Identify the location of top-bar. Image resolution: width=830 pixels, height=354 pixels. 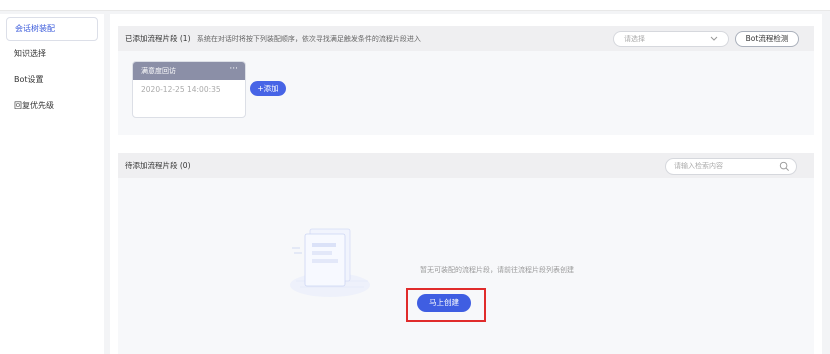
(415, 5).